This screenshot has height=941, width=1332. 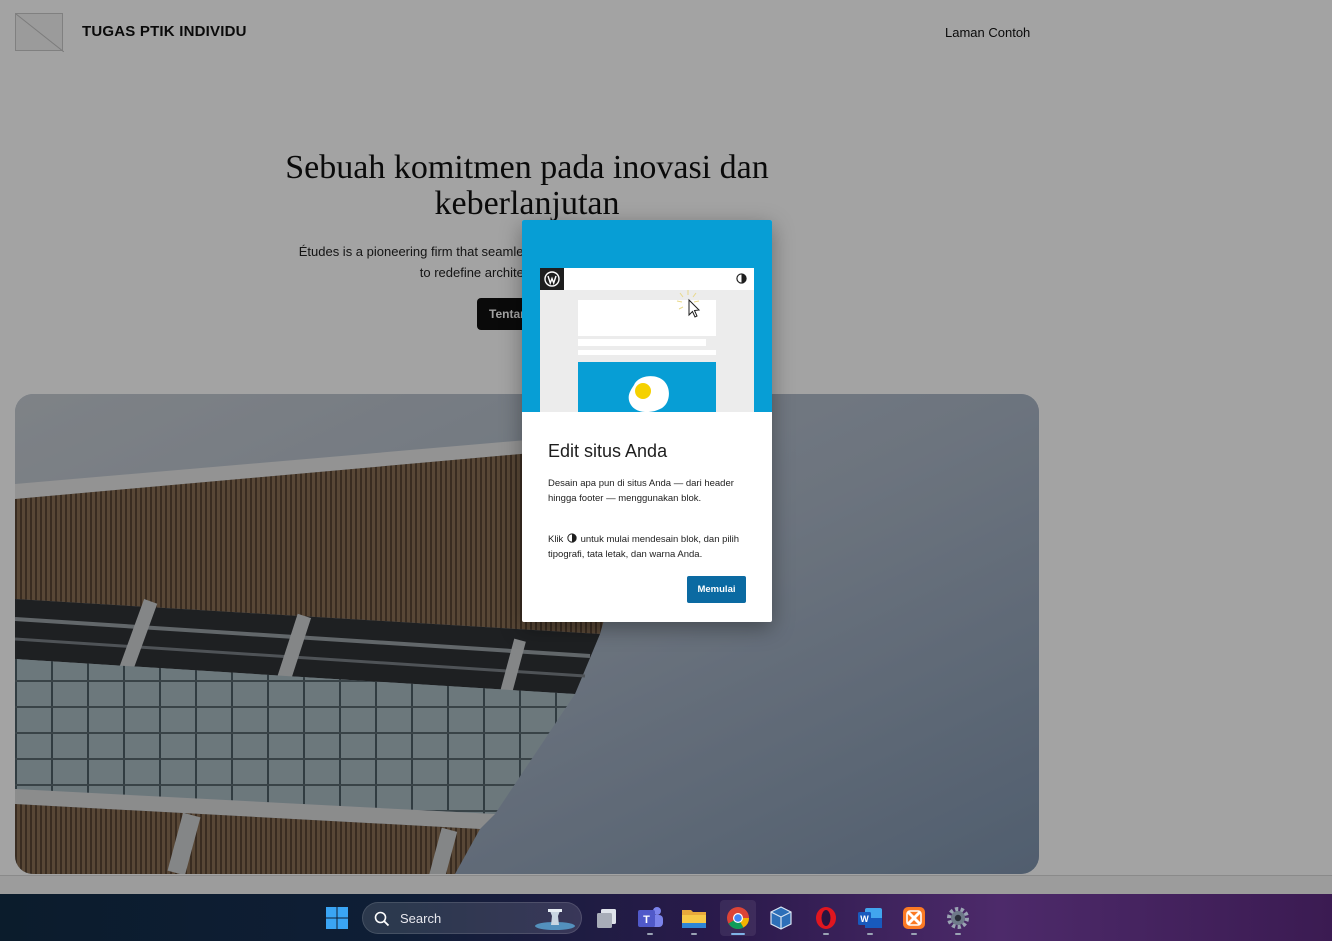 I want to click on svg-text: T, so click(x=646, y=920).